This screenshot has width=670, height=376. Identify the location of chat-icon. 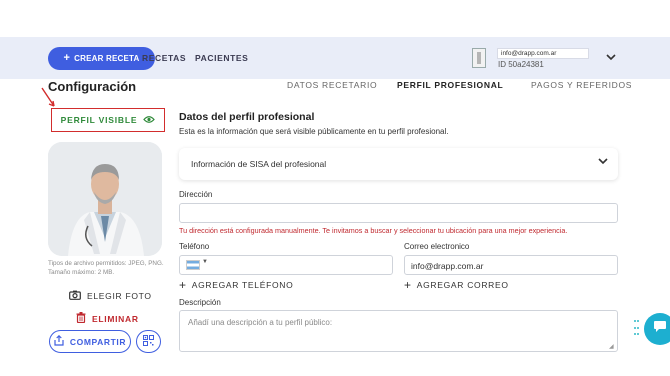
(660, 329).